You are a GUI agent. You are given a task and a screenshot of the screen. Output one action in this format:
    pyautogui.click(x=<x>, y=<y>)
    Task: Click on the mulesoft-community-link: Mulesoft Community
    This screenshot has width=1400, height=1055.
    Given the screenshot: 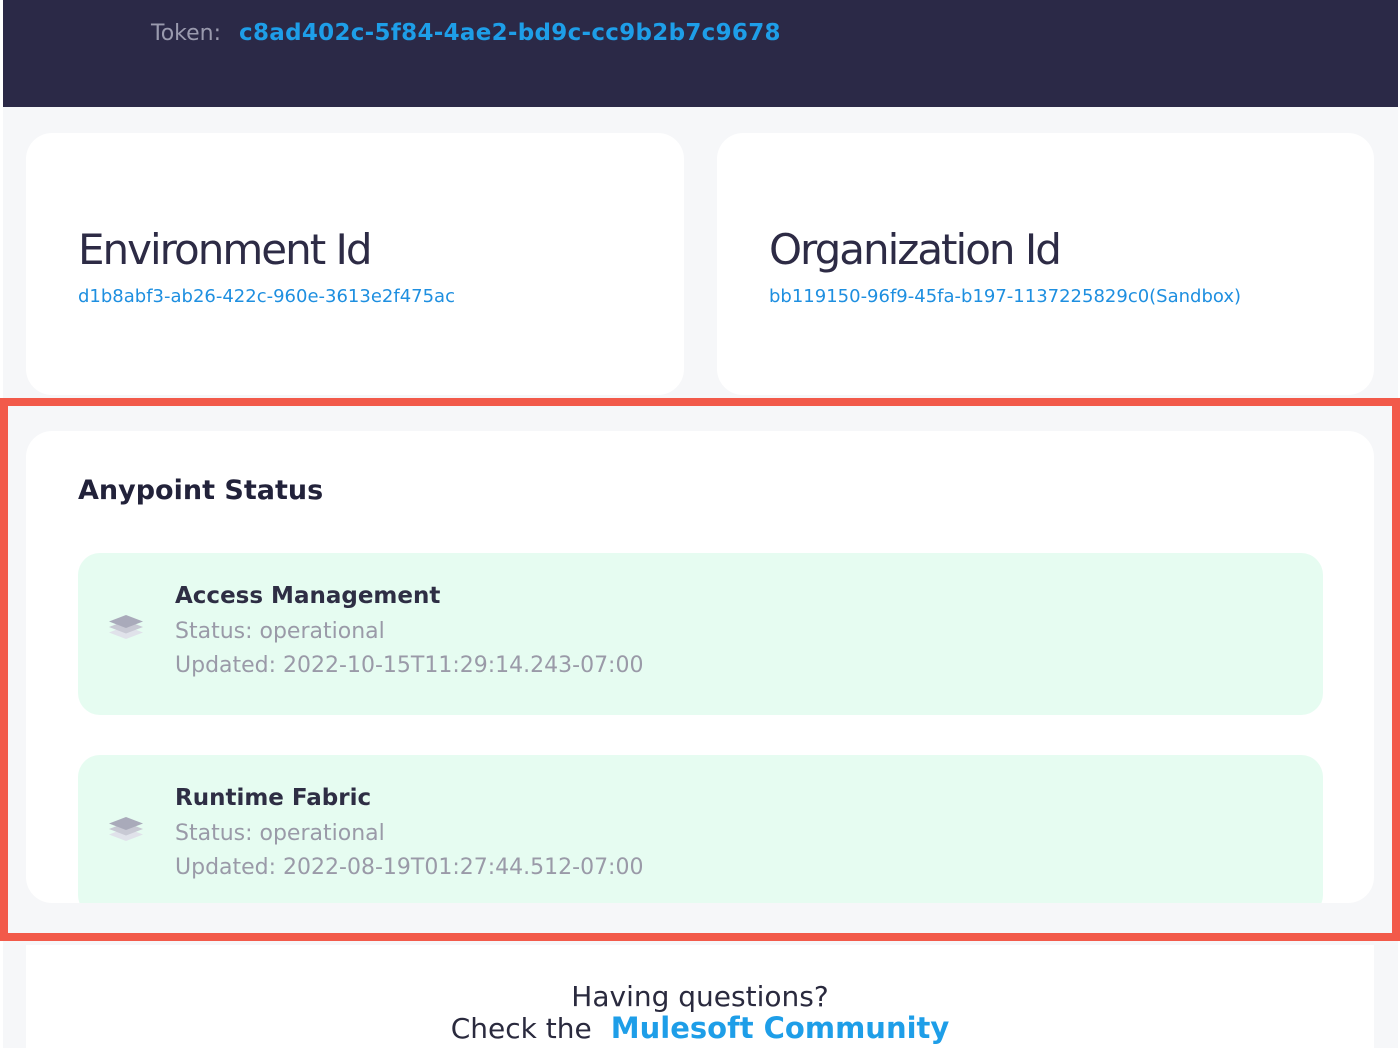 What is the action you would take?
    pyautogui.click(x=780, y=1028)
    